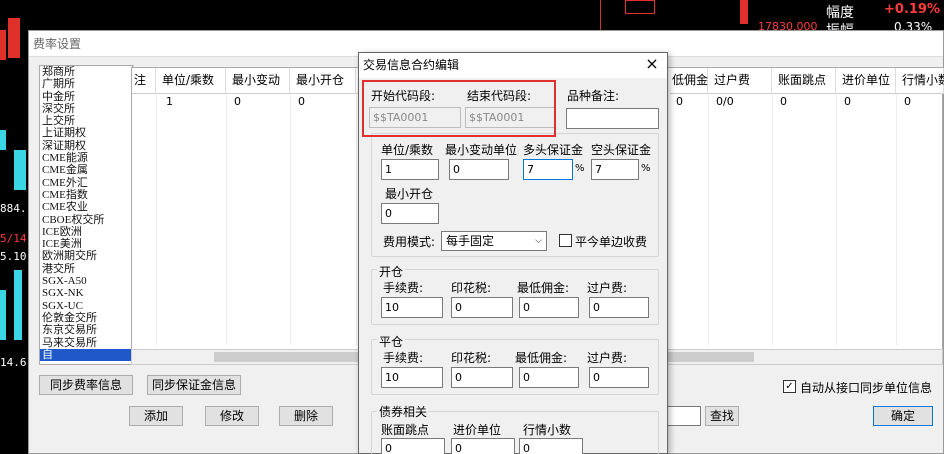  Describe the element at coordinates (470, 241) in the screenshot. I see `fee-mode-value: 每手固定` at that location.